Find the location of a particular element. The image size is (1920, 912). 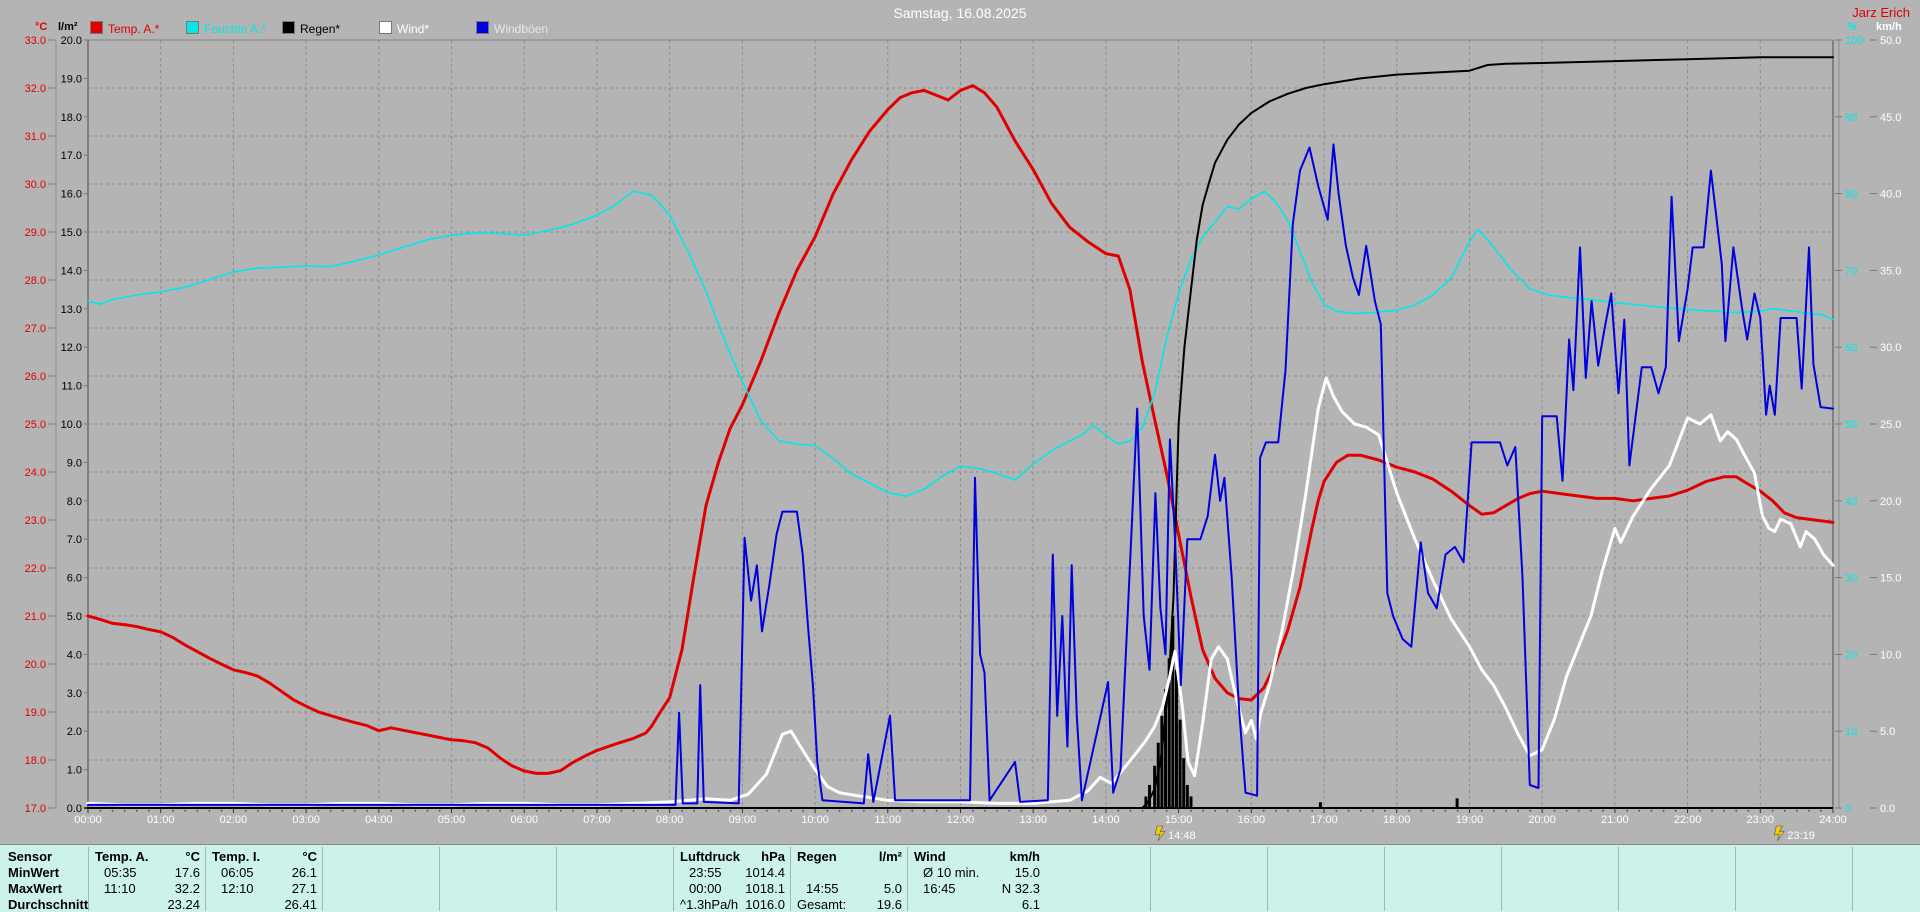

svg-text: 25.0 is located at coordinates (35, 425).